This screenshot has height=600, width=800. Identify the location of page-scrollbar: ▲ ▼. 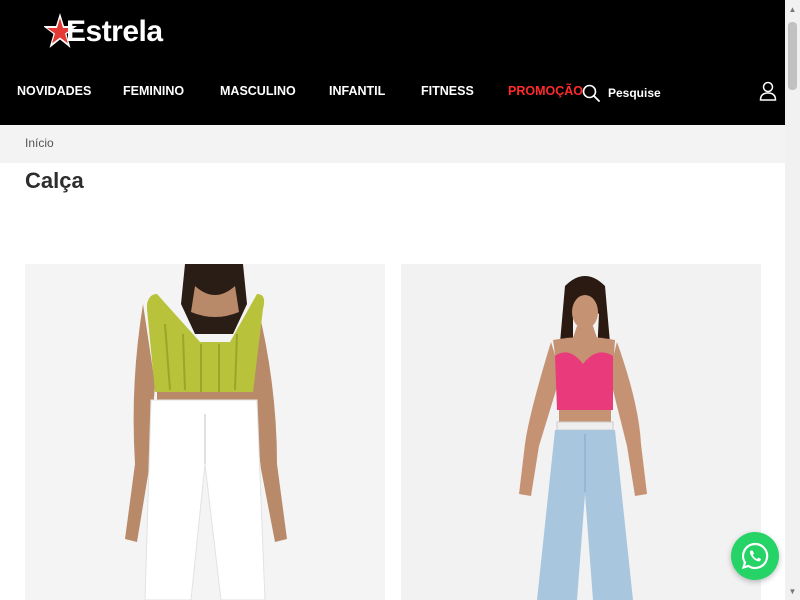
(792, 300).